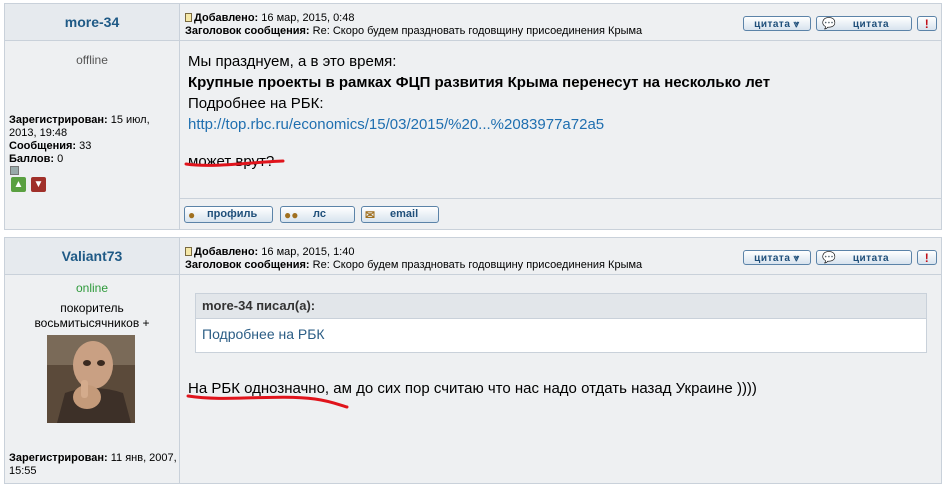 The image size is (946, 484). What do you see at coordinates (404, 214) in the screenshot?
I see `email-label: email` at bounding box center [404, 214].